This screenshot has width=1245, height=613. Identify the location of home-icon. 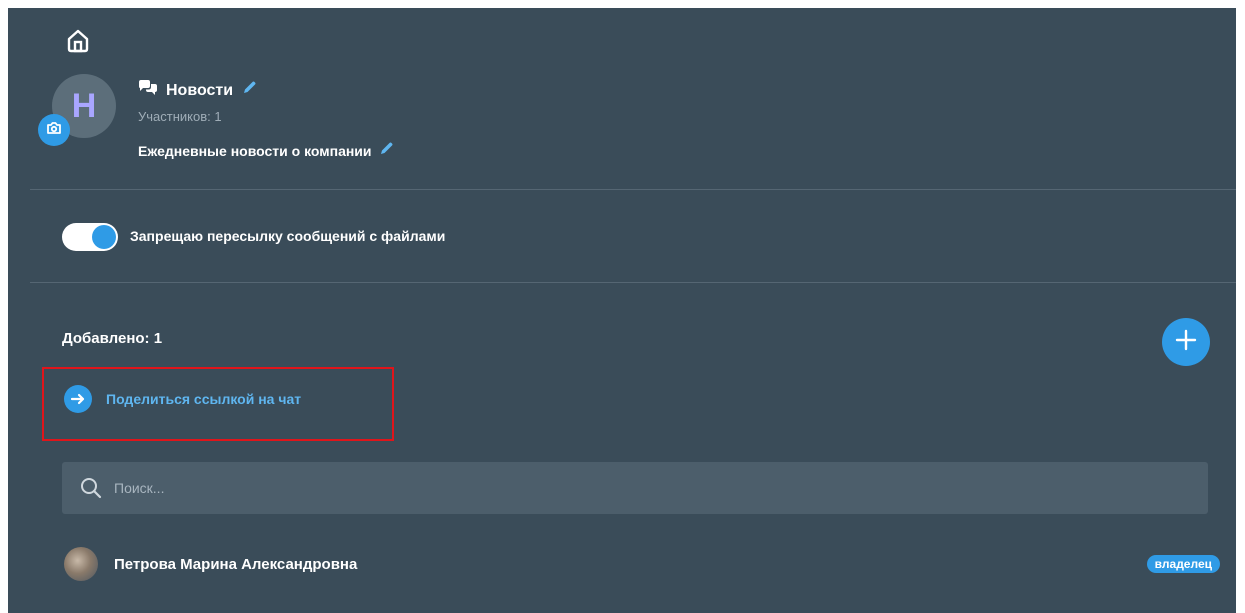
(78, 40).